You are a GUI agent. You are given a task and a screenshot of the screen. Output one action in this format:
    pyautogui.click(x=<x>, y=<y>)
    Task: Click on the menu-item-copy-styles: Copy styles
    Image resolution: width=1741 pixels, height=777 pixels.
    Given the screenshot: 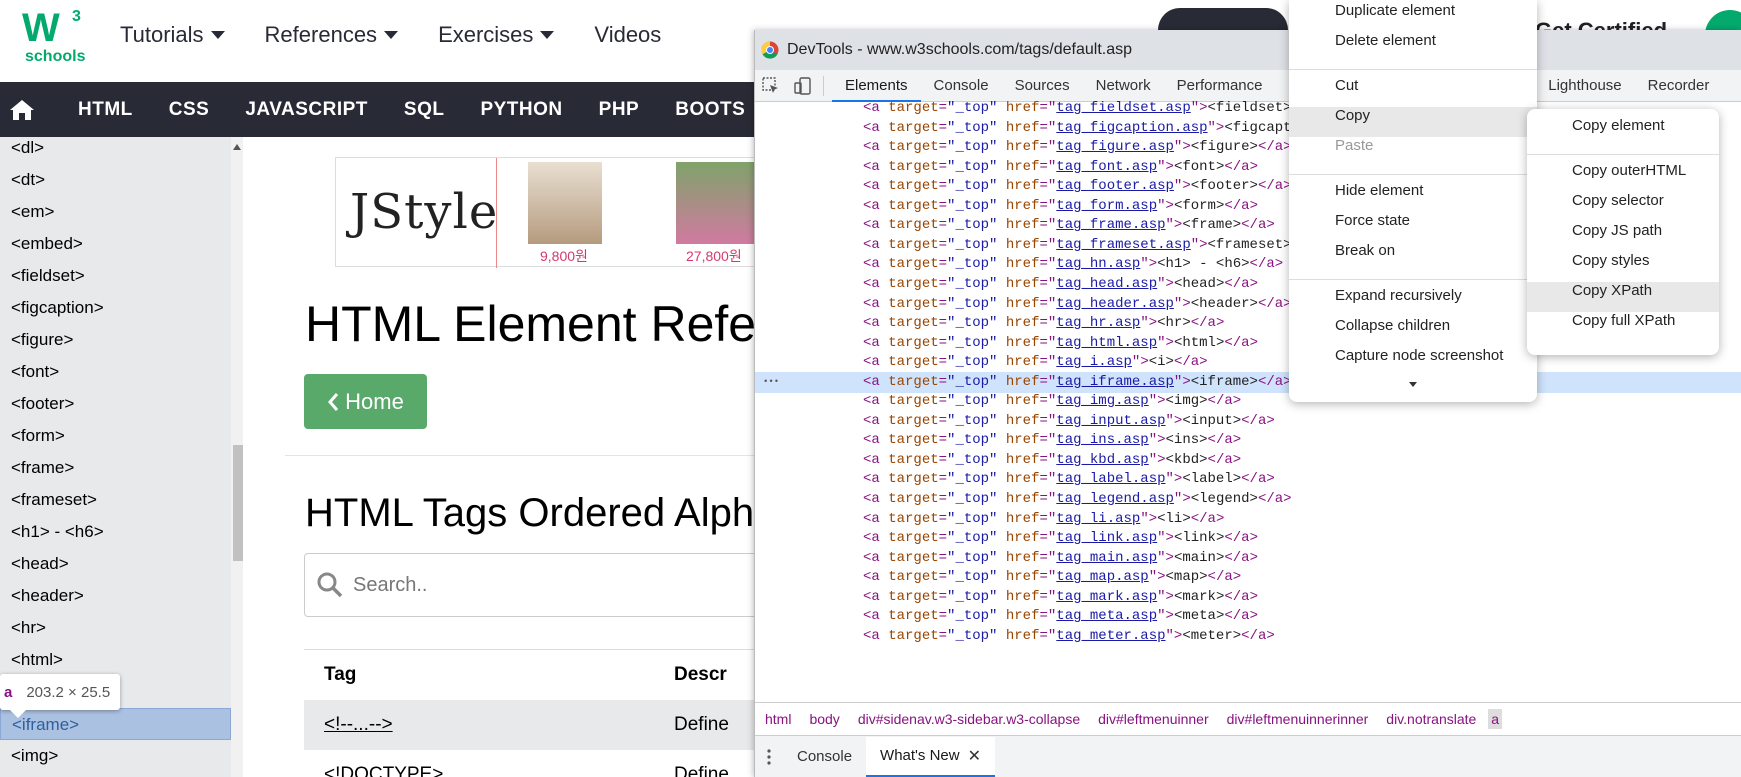 What is the action you would take?
    pyautogui.click(x=1623, y=267)
    